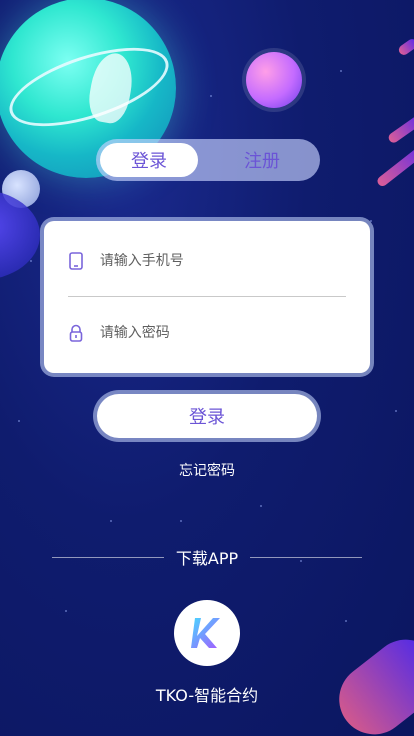  Describe the element at coordinates (108, 557) in the screenshot. I see `divider-line-left` at that location.